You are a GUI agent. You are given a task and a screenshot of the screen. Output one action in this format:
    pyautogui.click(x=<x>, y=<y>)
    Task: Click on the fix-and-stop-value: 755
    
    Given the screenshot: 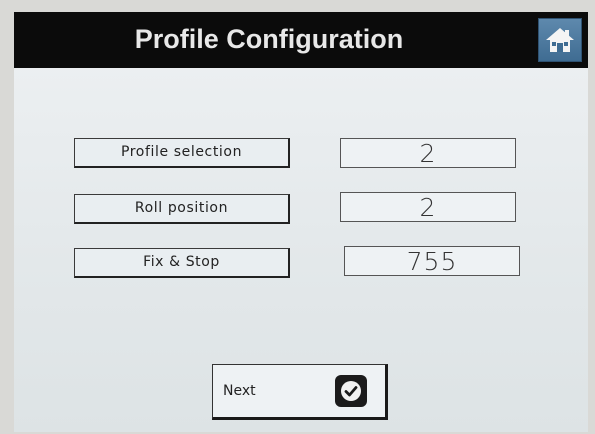 What is the action you would take?
    pyautogui.click(x=432, y=261)
    